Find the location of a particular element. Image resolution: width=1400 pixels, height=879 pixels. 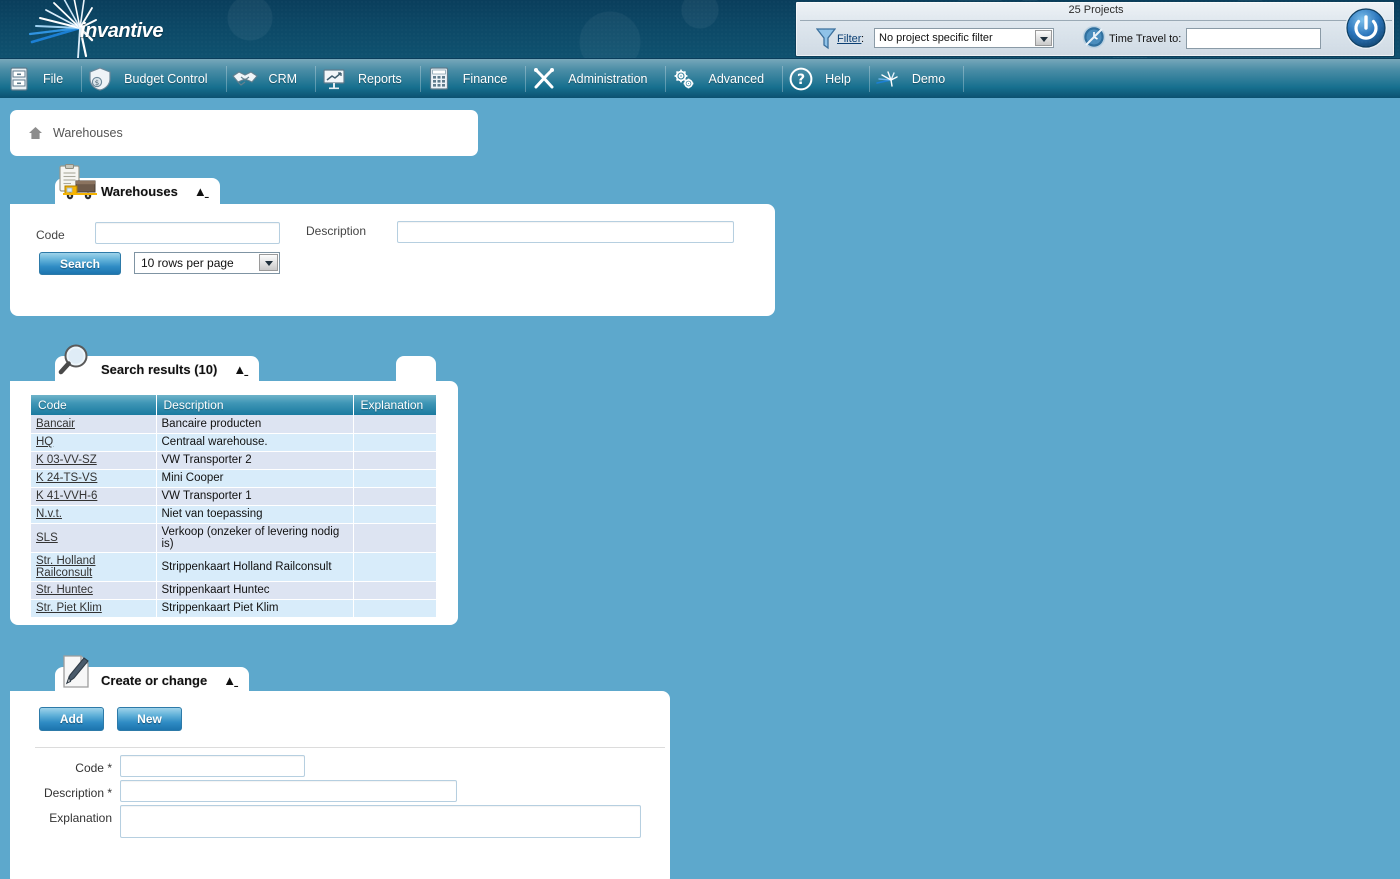

menu-item-administration: Administration is located at coordinates (595, 79).